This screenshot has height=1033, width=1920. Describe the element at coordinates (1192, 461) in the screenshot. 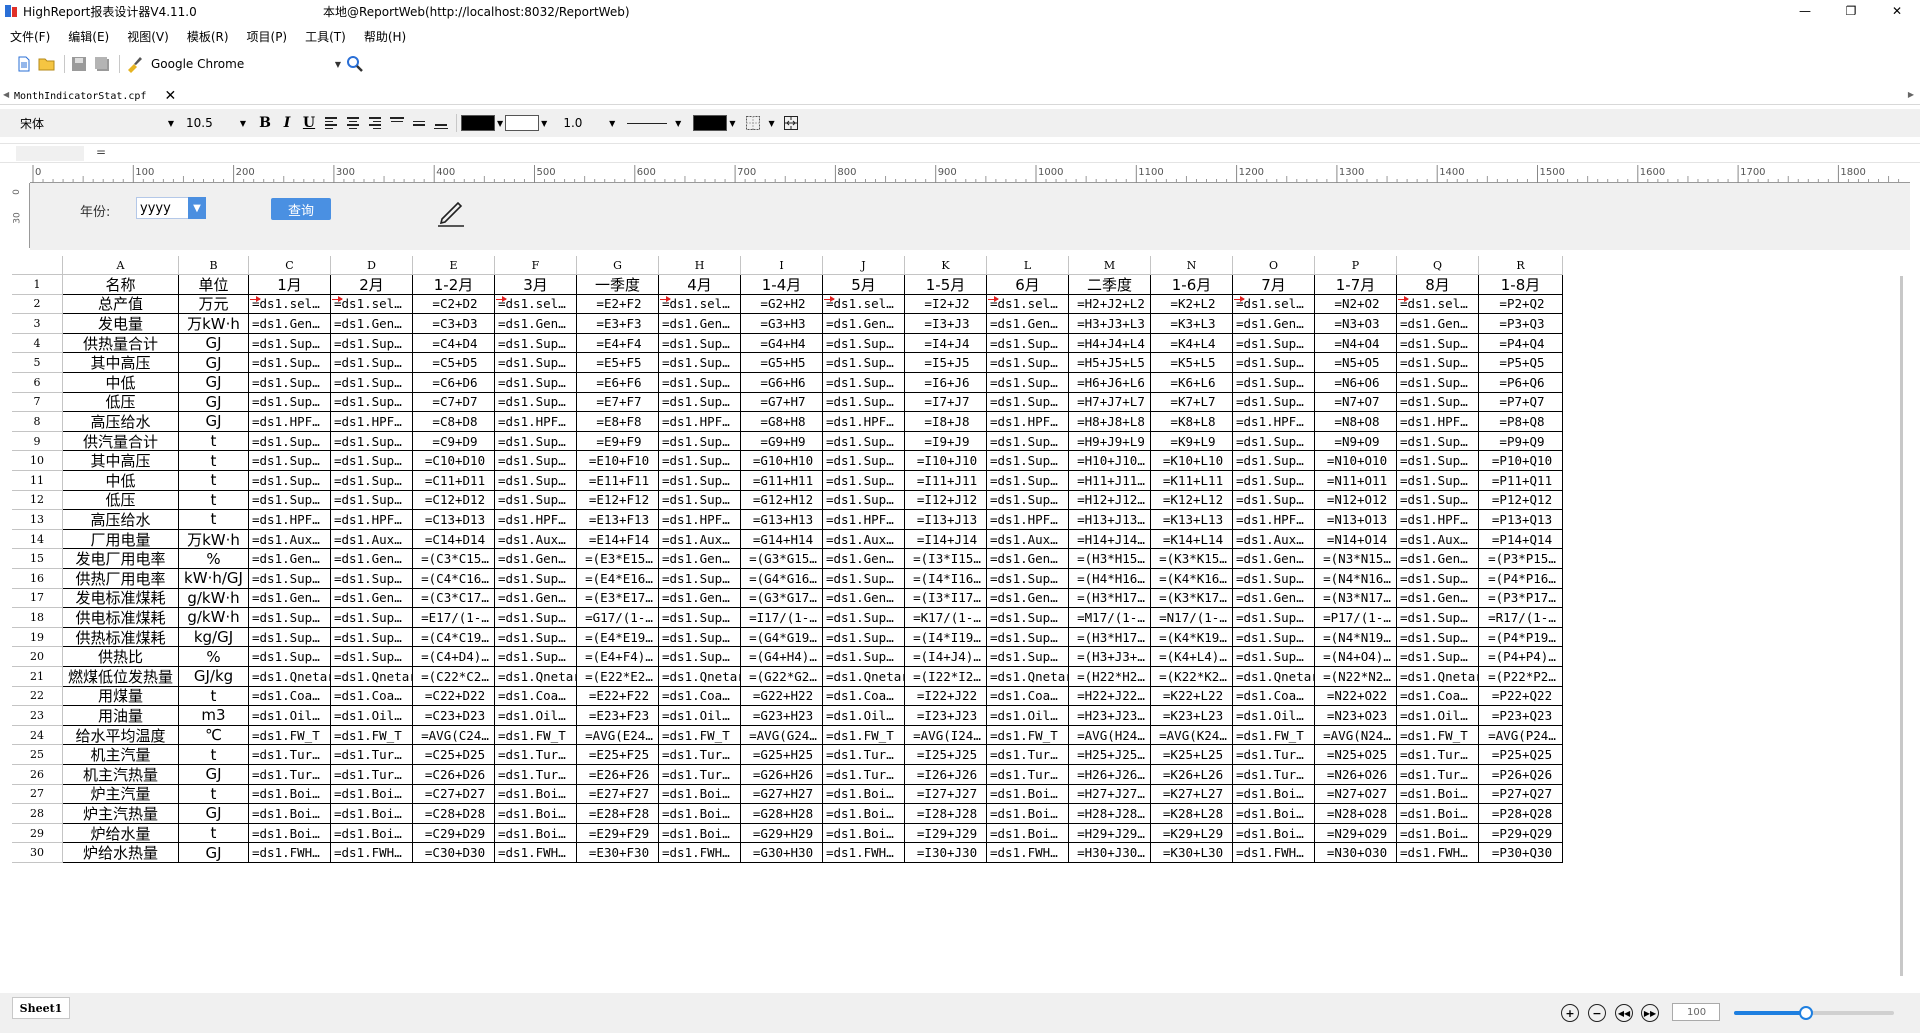

I see `formula-cell: =K10+L10` at that location.